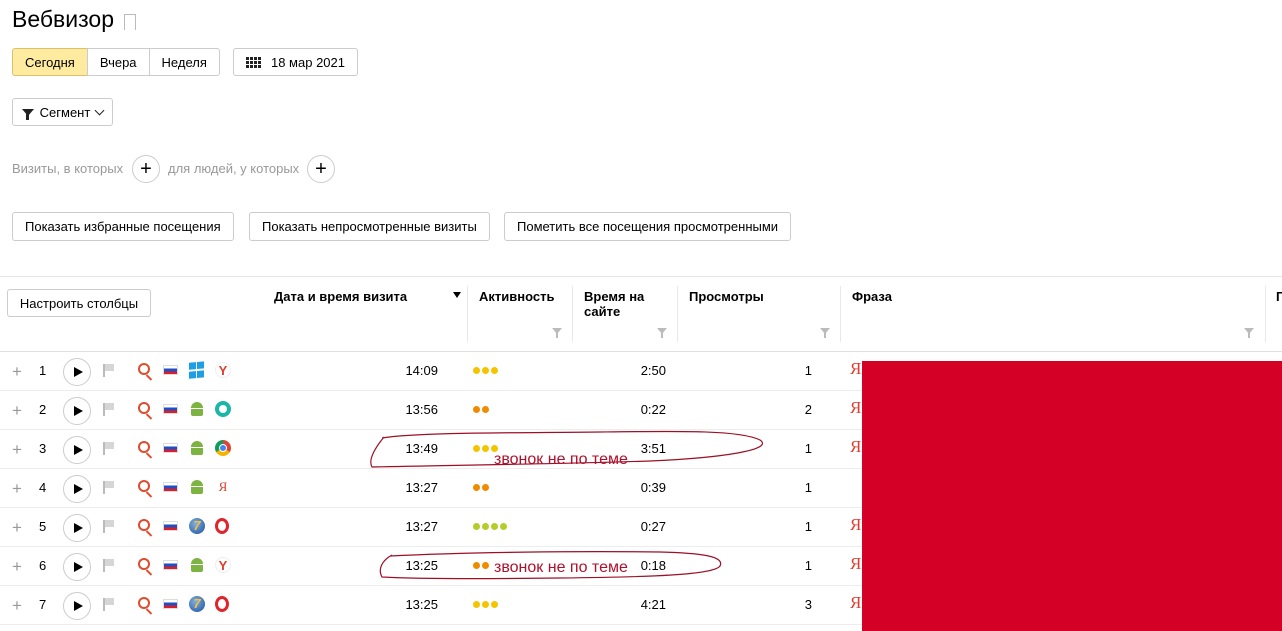 The width and height of the screenshot is (1282, 631). Describe the element at coordinates (50, 62) in the screenshot. I see `period-today-button: Сегодня` at that location.